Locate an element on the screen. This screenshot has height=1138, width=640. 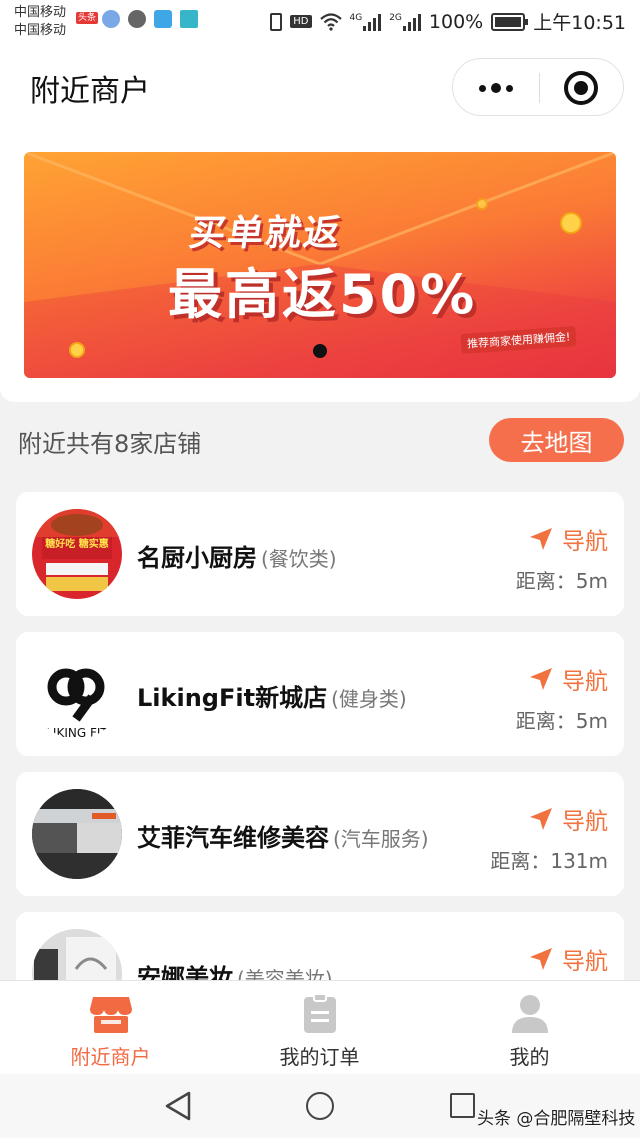
home-icon is located at coordinates (320, 1106).